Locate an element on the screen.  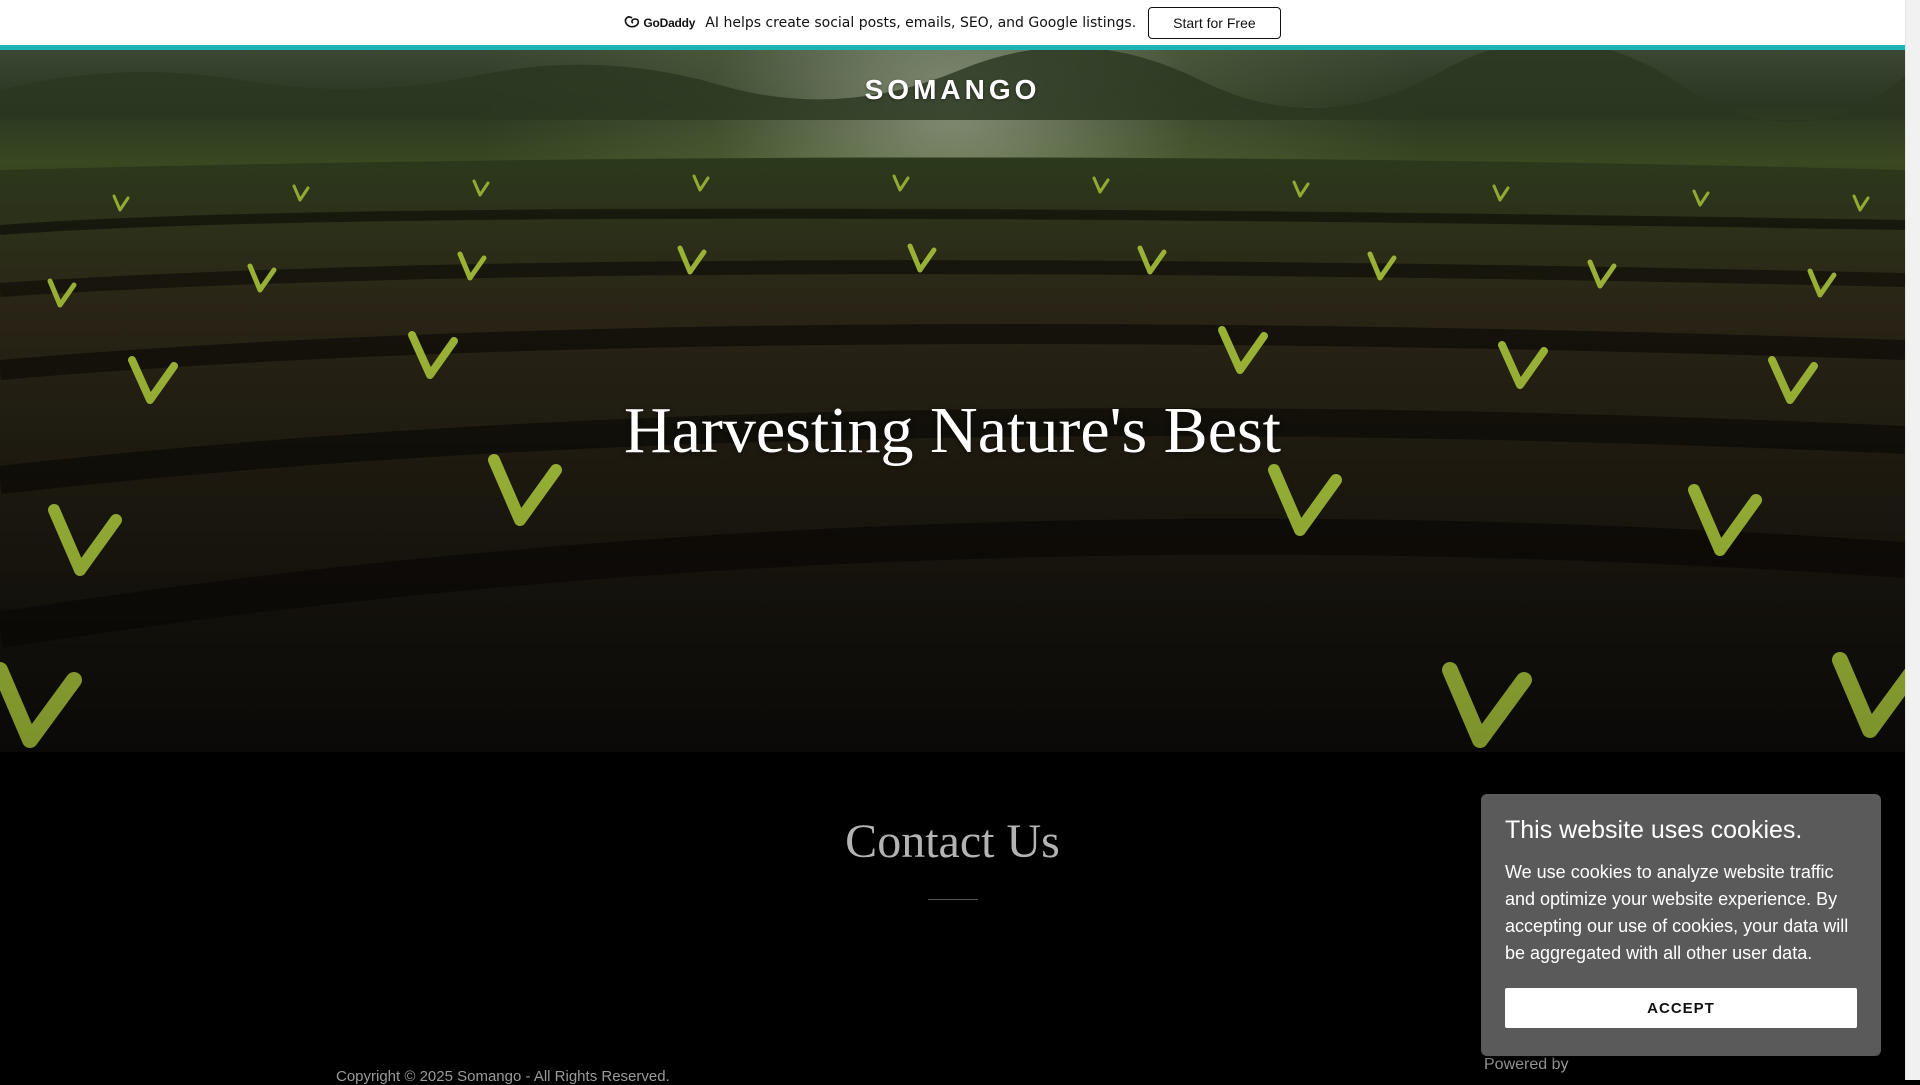
footer-powered-by: Powered by is located at coordinates (1526, 1064).